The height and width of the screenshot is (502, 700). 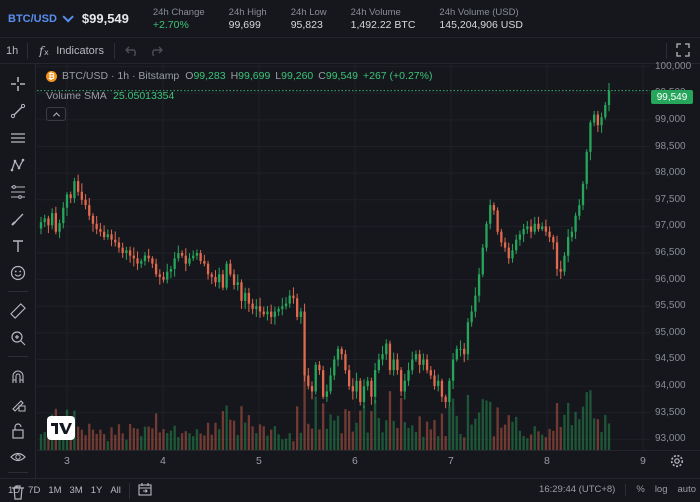 What do you see at coordinates (670, 332) in the screenshot?
I see `y-tick-label: 95,000` at bounding box center [670, 332].